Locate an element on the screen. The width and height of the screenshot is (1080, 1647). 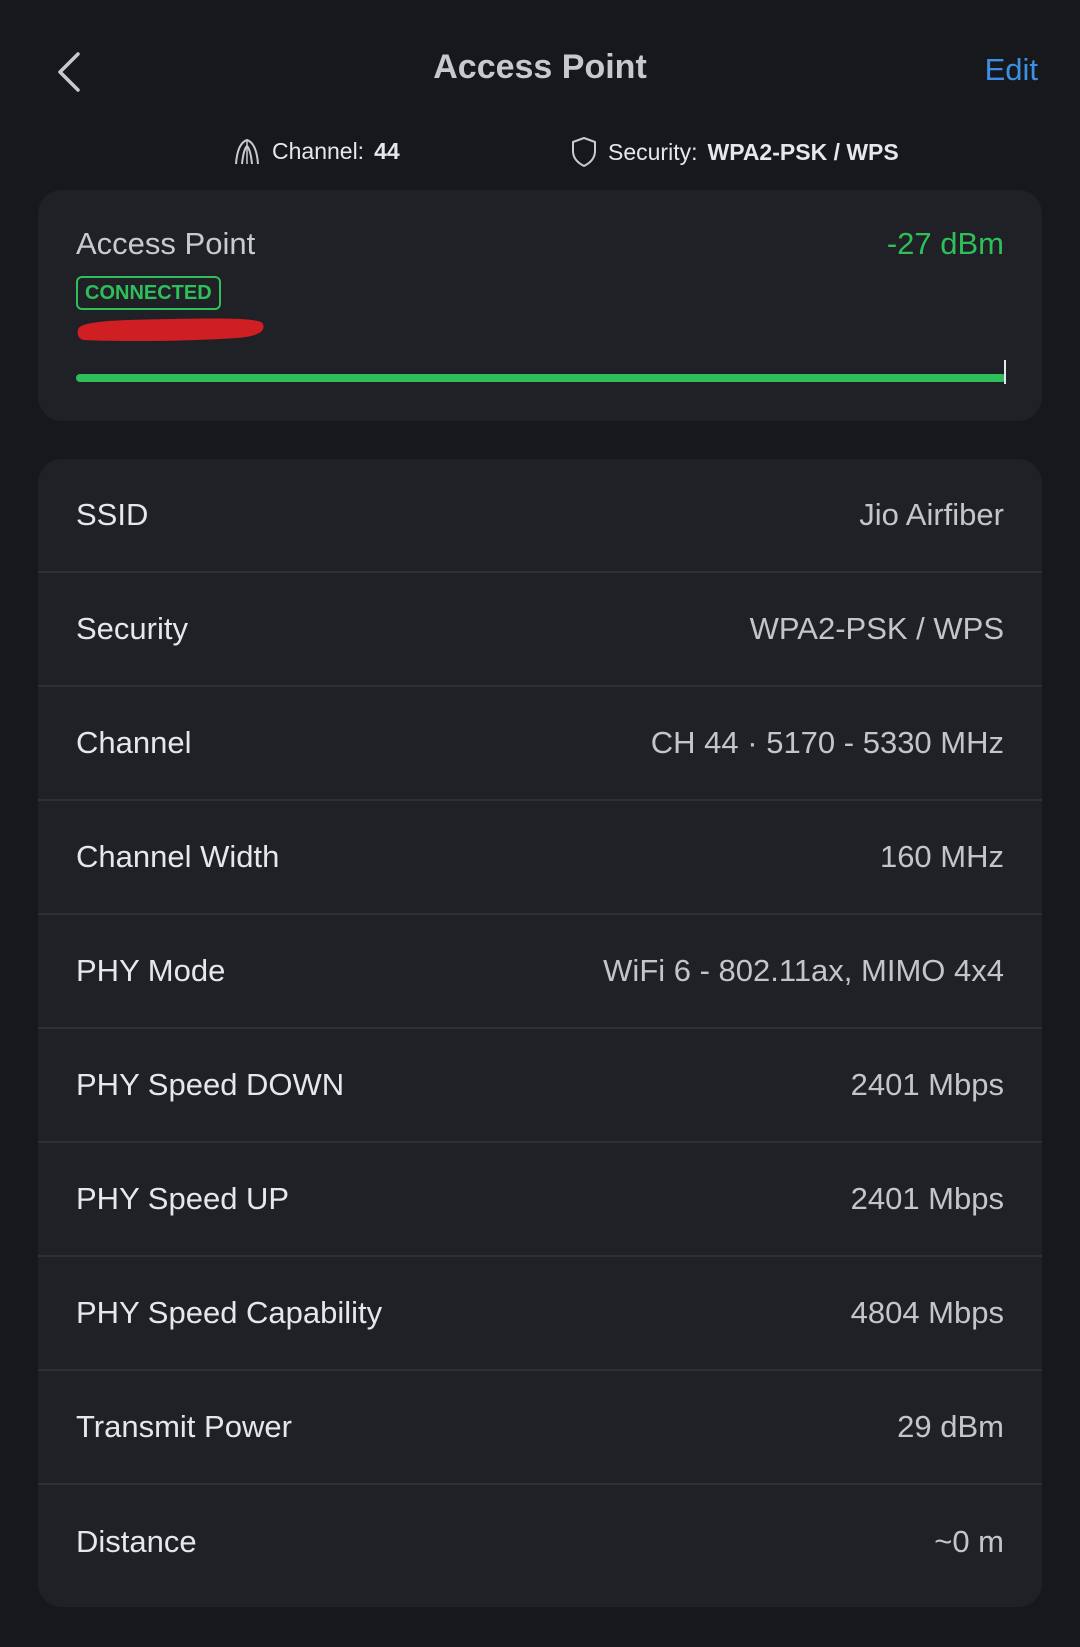
channel-summary: Channel: 44 is located at coordinates (316, 151).